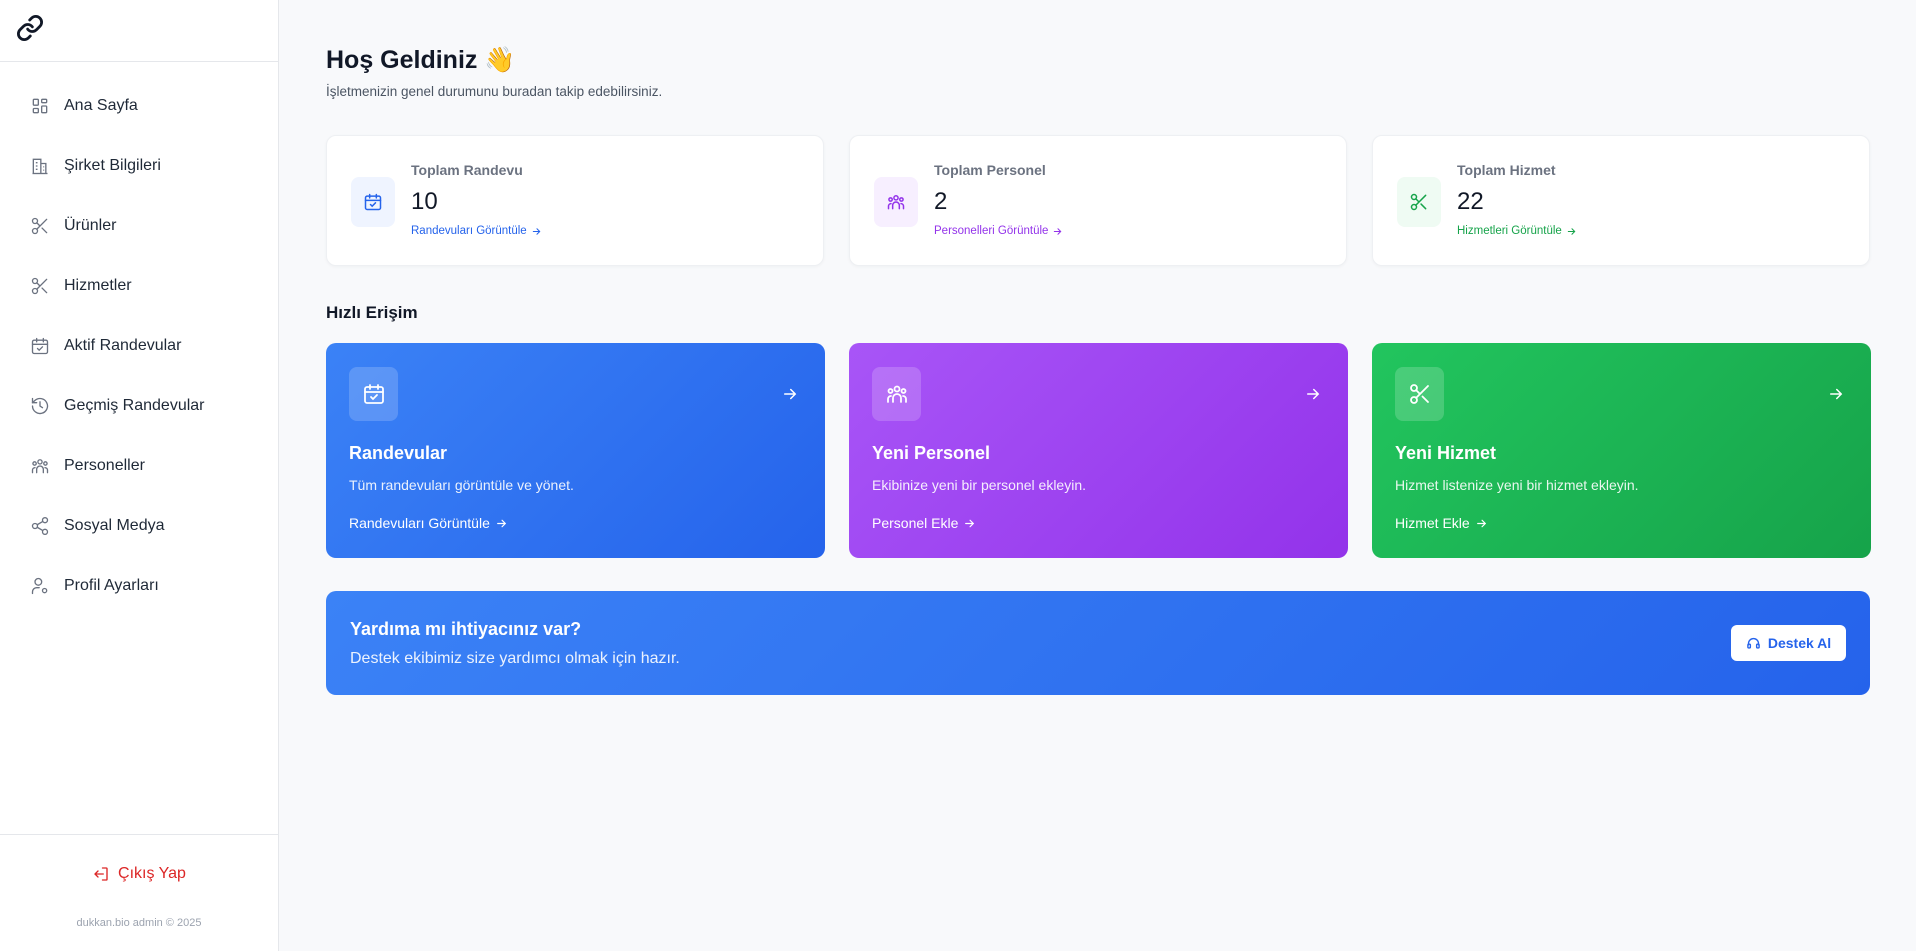 The width and height of the screenshot is (1916, 951). What do you see at coordinates (398, 453) in the screenshot?
I see `card-title: Randevular` at bounding box center [398, 453].